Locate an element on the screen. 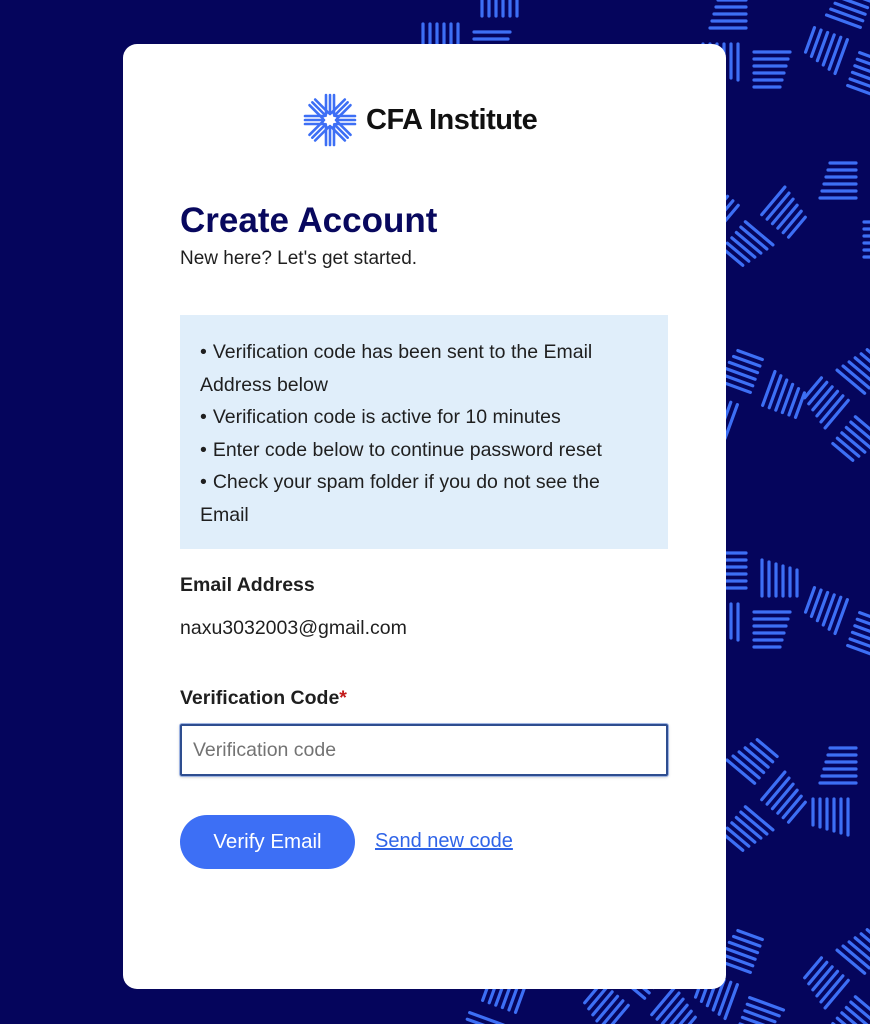 This screenshot has height=1024, width=870. verification-code-label-text: Verification Code is located at coordinates (260, 698).